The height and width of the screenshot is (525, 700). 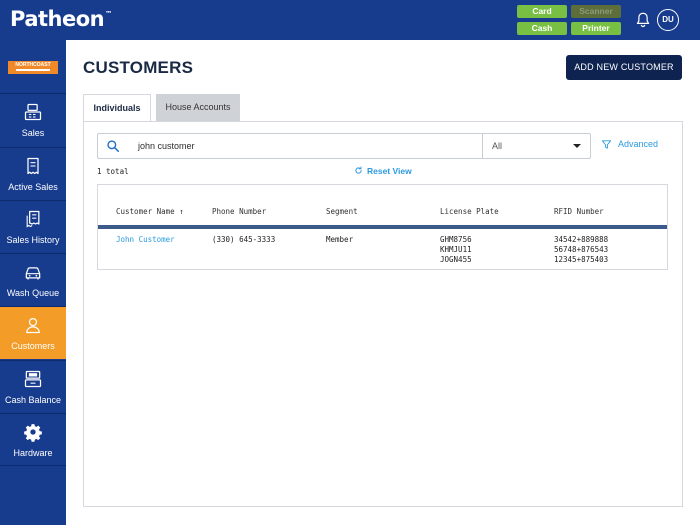 I want to click on license-plate: KHMJU11, so click(x=456, y=249).